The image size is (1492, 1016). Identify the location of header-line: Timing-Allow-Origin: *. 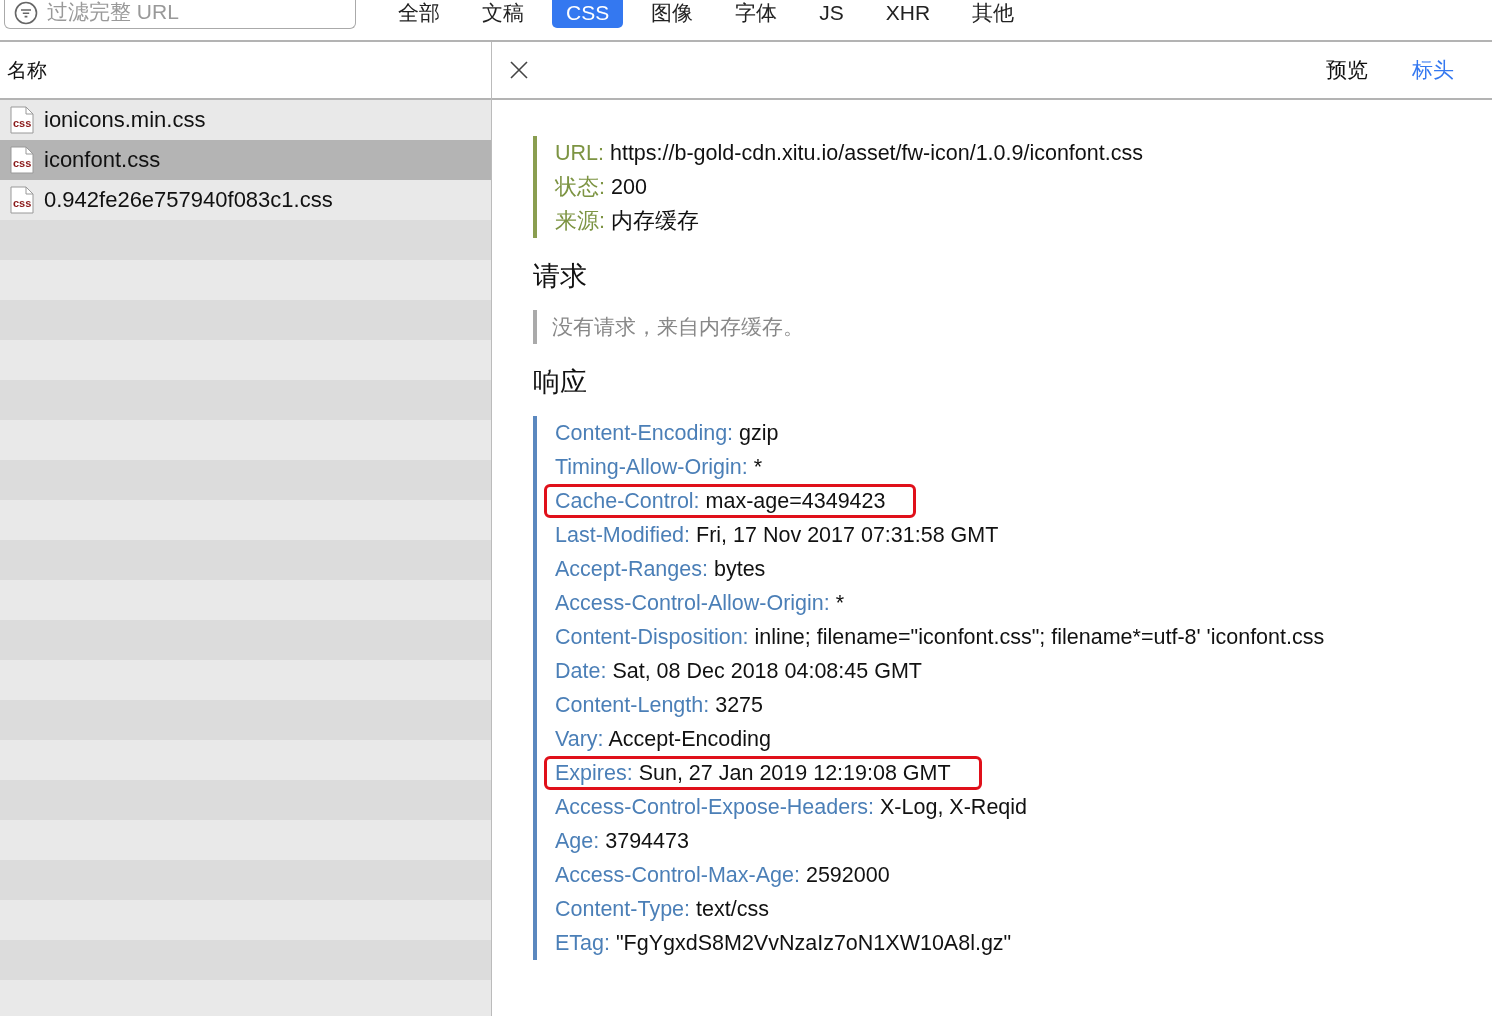
(659, 467).